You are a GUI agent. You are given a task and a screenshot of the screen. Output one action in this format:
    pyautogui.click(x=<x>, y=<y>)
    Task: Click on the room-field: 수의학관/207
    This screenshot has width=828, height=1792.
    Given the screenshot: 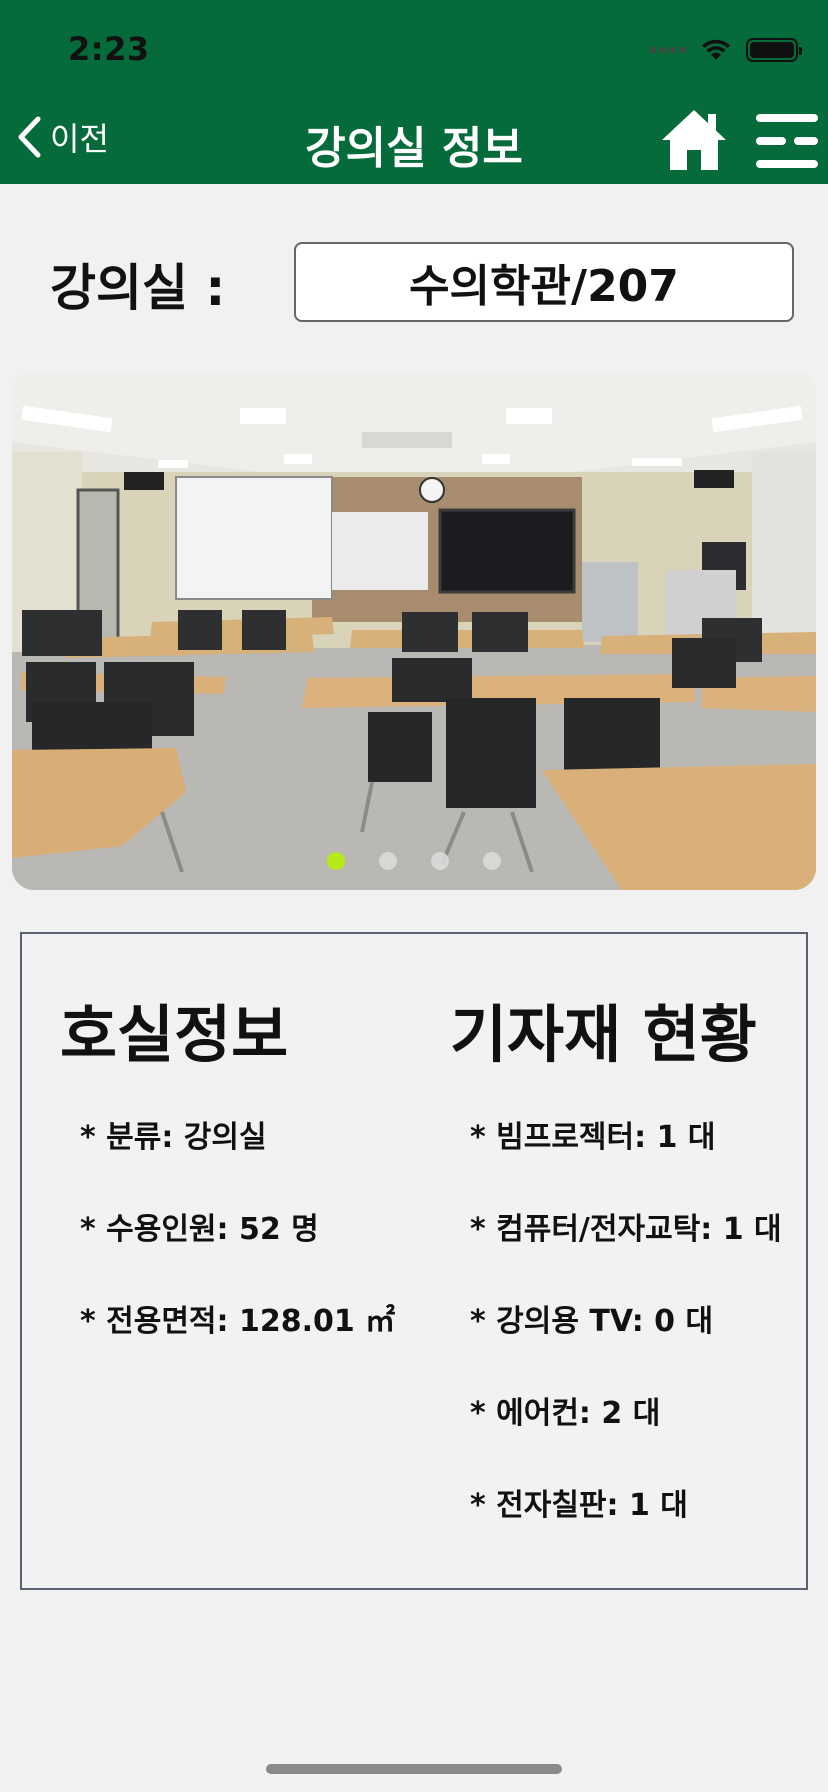 What is the action you would take?
    pyautogui.click(x=544, y=282)
    